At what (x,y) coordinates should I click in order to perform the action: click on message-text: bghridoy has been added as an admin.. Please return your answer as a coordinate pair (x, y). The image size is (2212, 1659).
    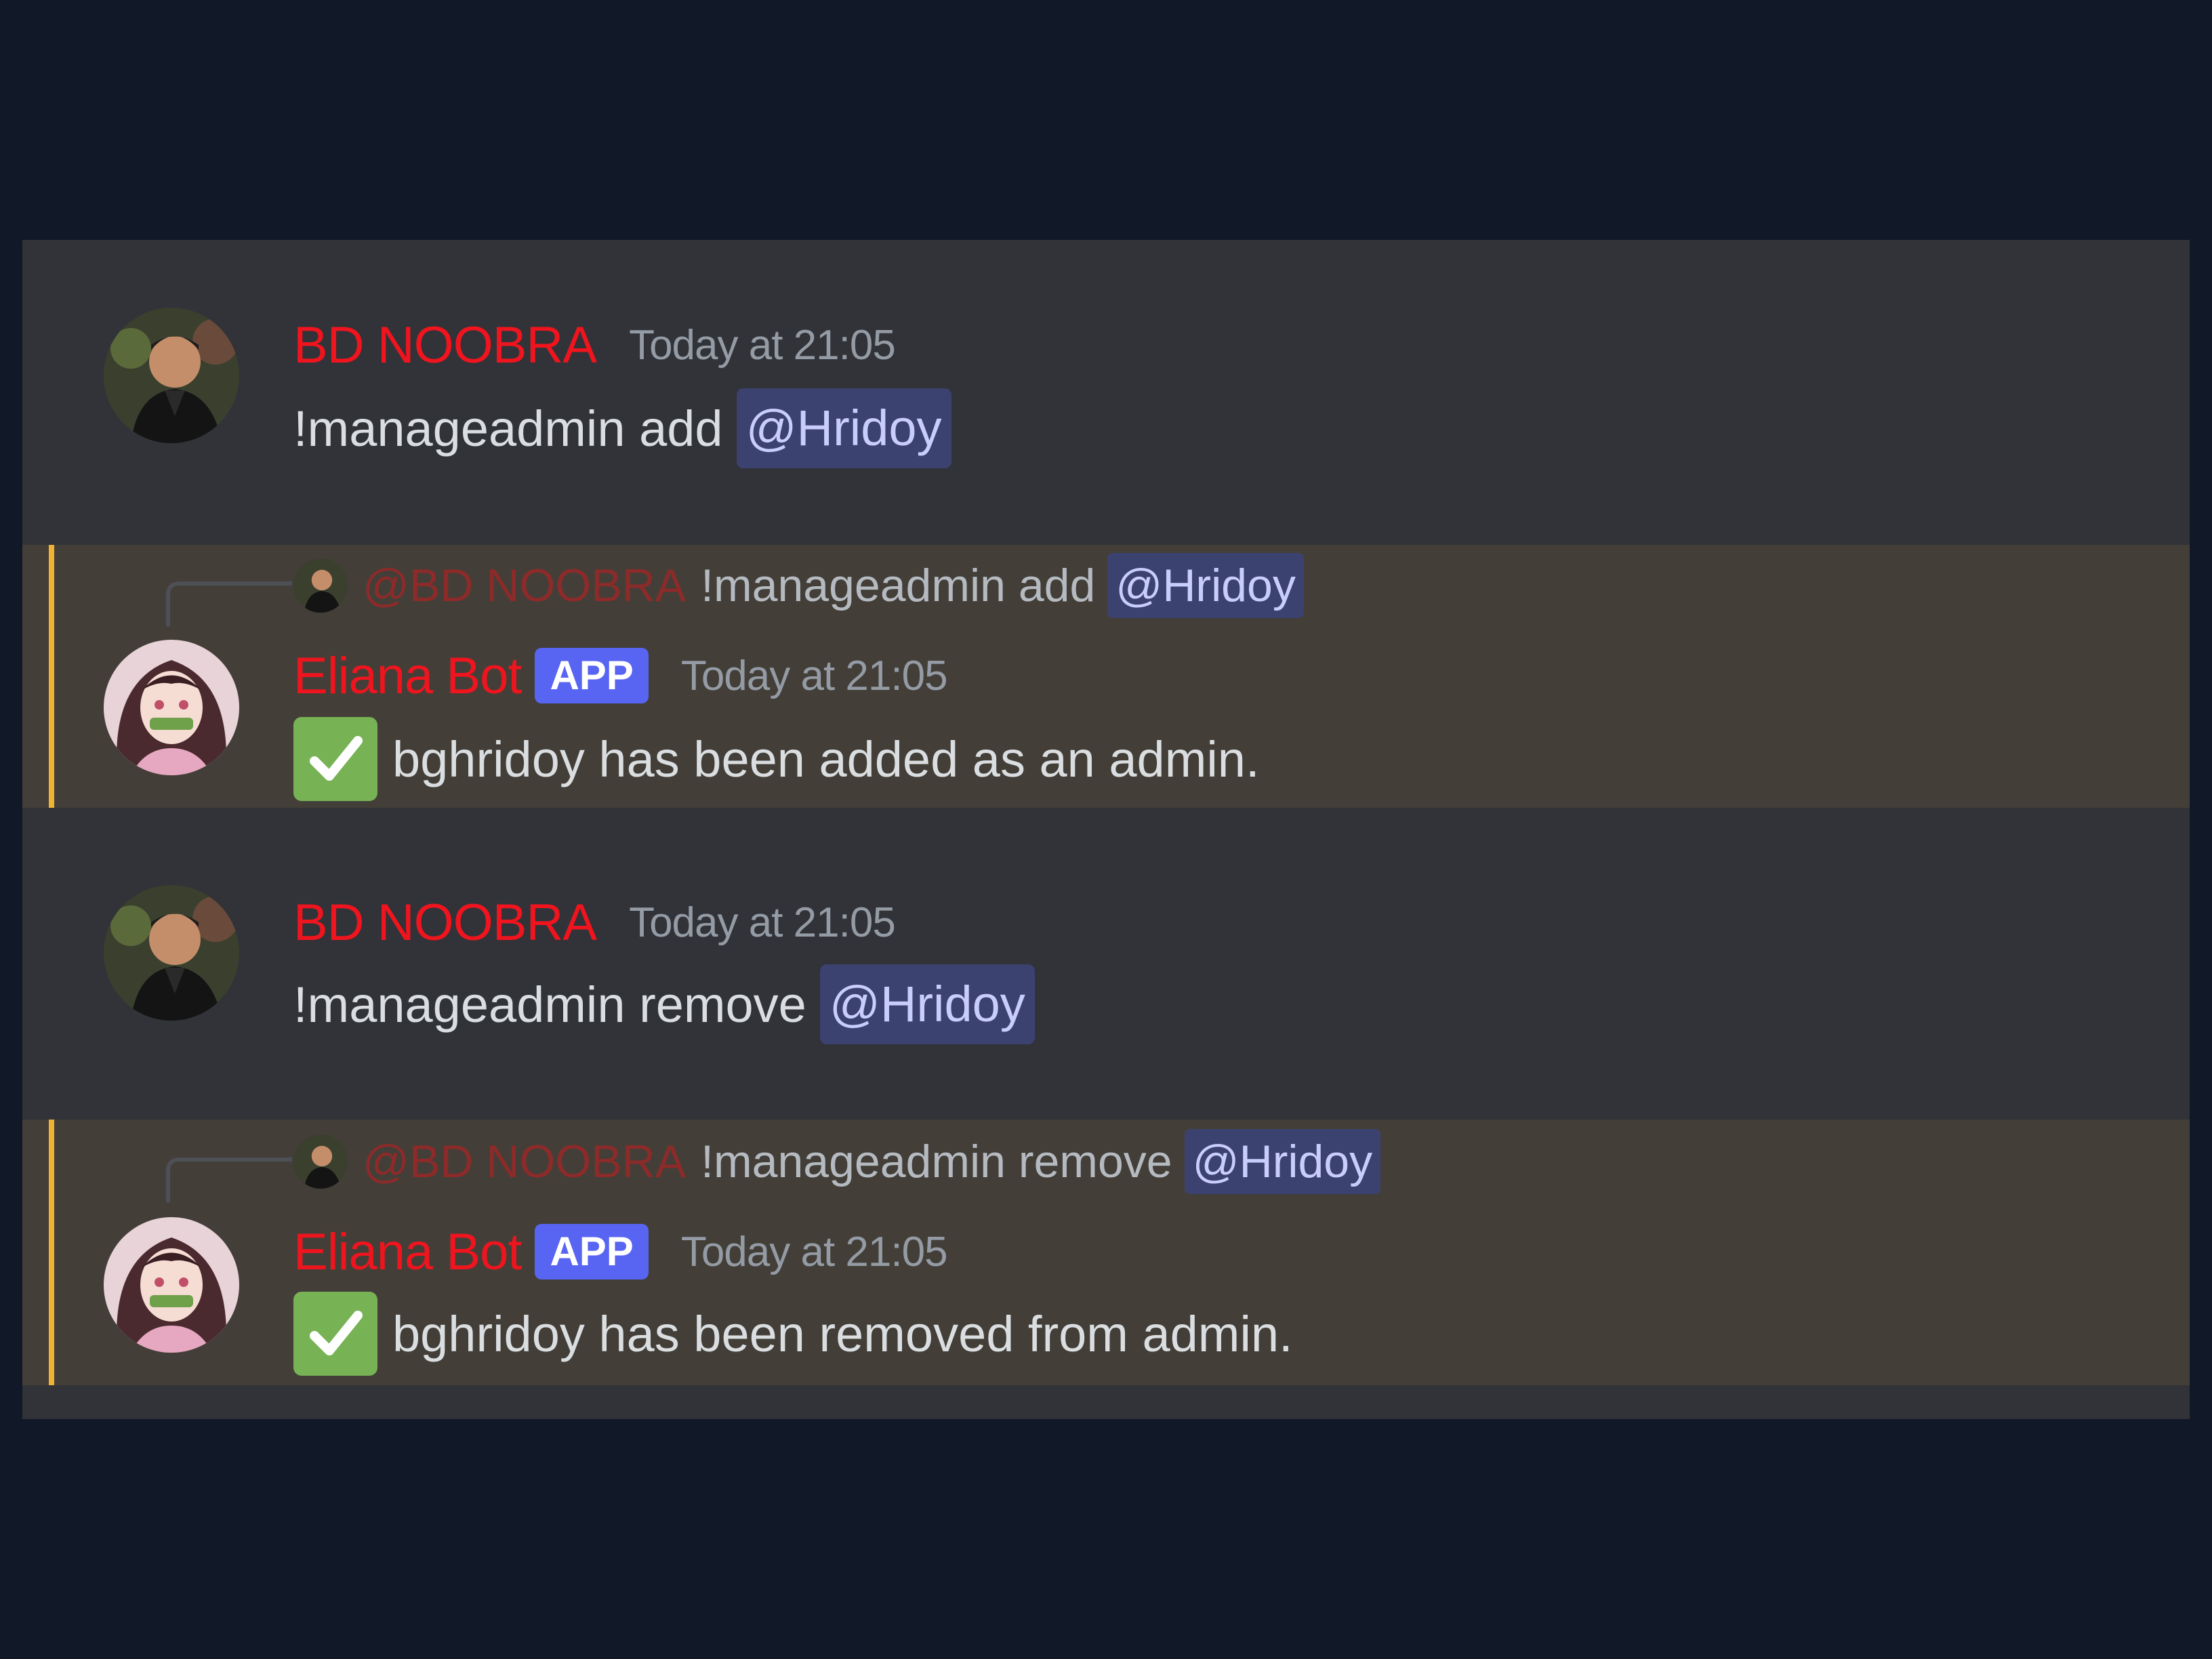
    Looking at the image, I should click on (826, 759).